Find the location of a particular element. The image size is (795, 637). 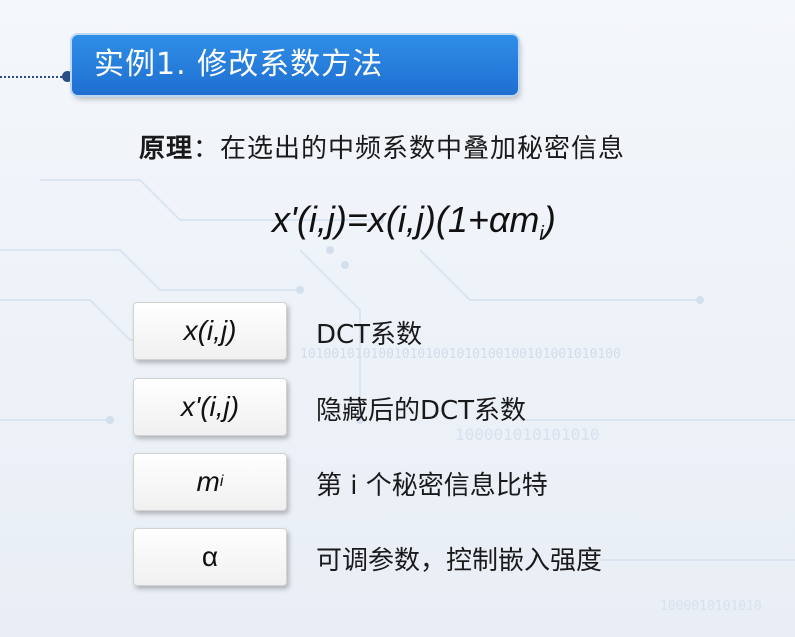

principle-label: 原理 is located at coordinates (166, 149).